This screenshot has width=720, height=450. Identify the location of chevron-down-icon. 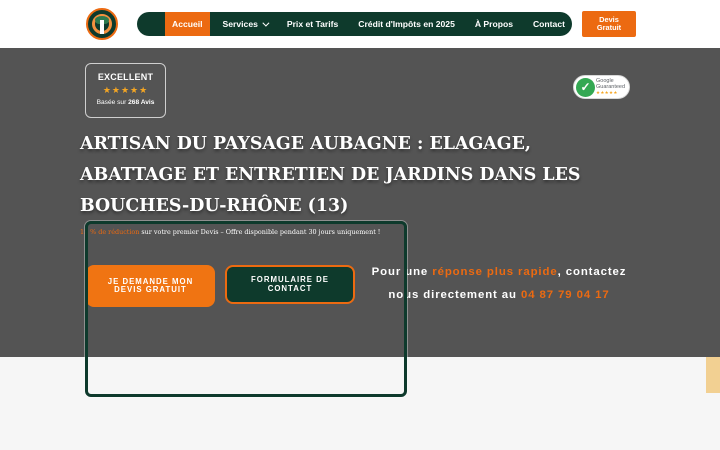
(266, 23).